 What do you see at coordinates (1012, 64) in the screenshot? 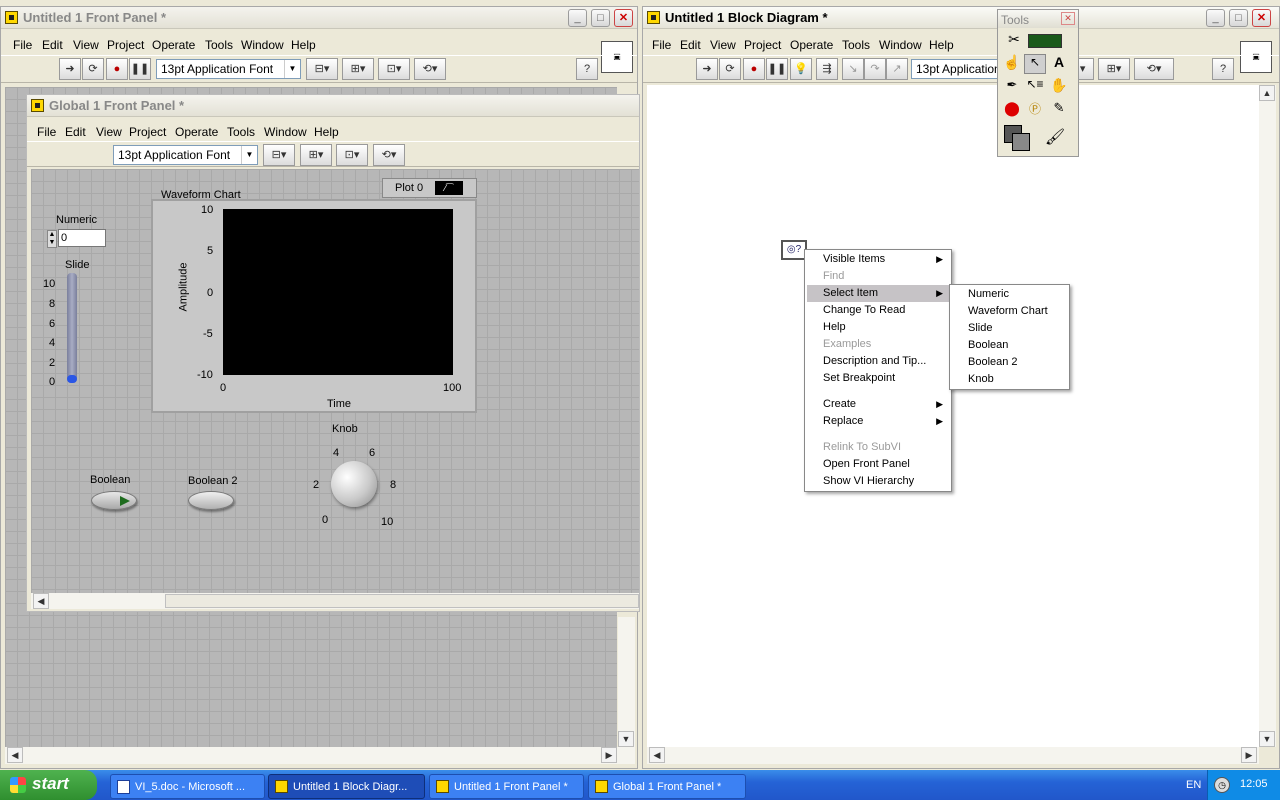
I see `operate-value-icon: ☝` at bounding box center [1012, 64].